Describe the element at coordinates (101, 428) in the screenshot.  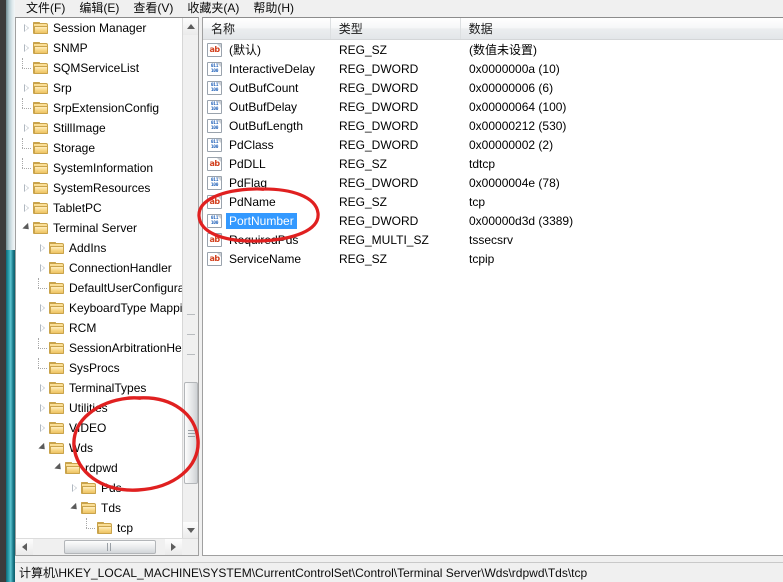
I see `tree-item-video: VIDEO` at that location.